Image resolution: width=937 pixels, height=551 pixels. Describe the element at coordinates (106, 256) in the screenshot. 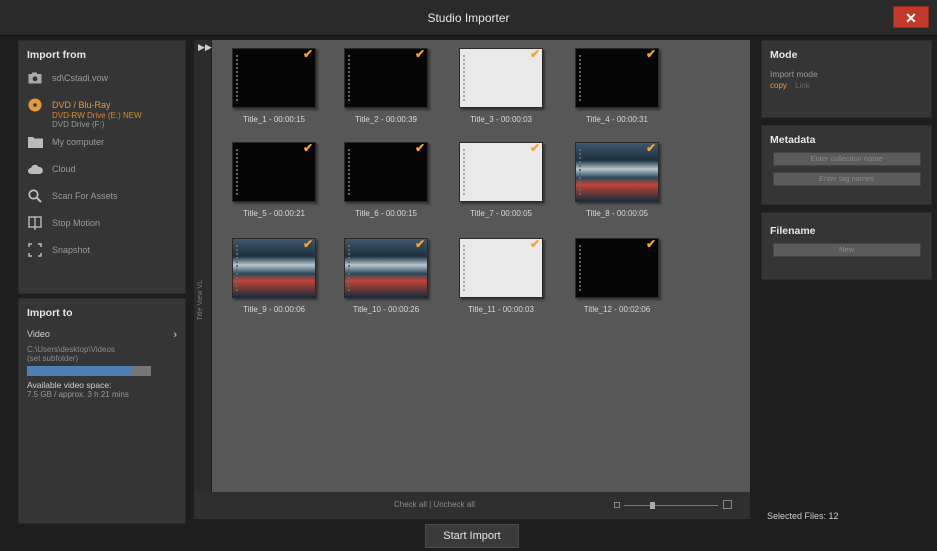

I see `source-item-snapshot: Snapshot` at that location.